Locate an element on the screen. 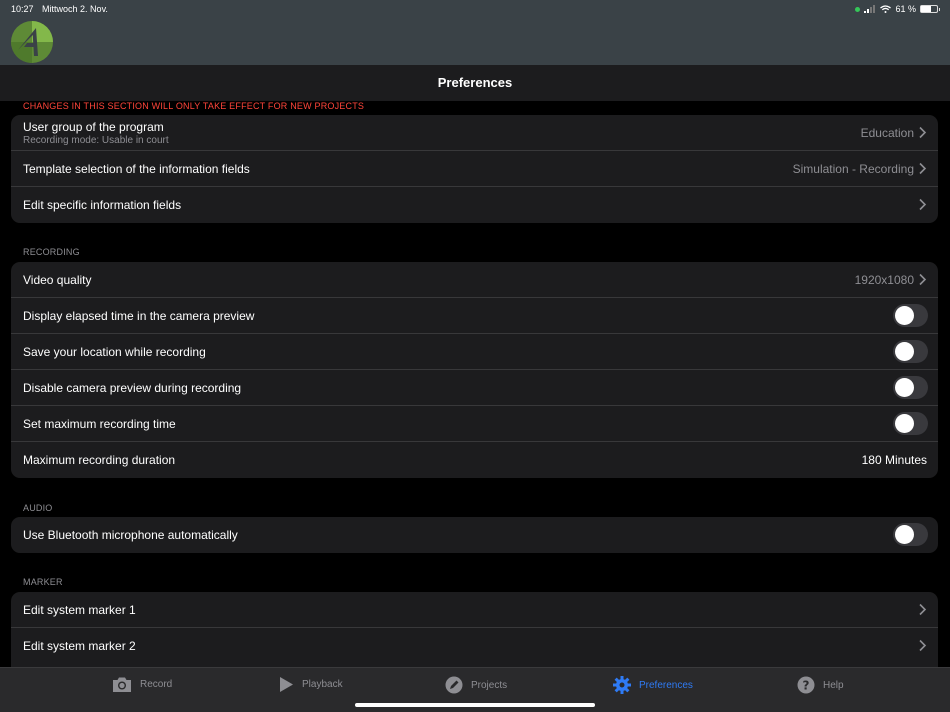 The image size is (950, 712). user-group-label: User group of the program is located at coordinates (93, 127).